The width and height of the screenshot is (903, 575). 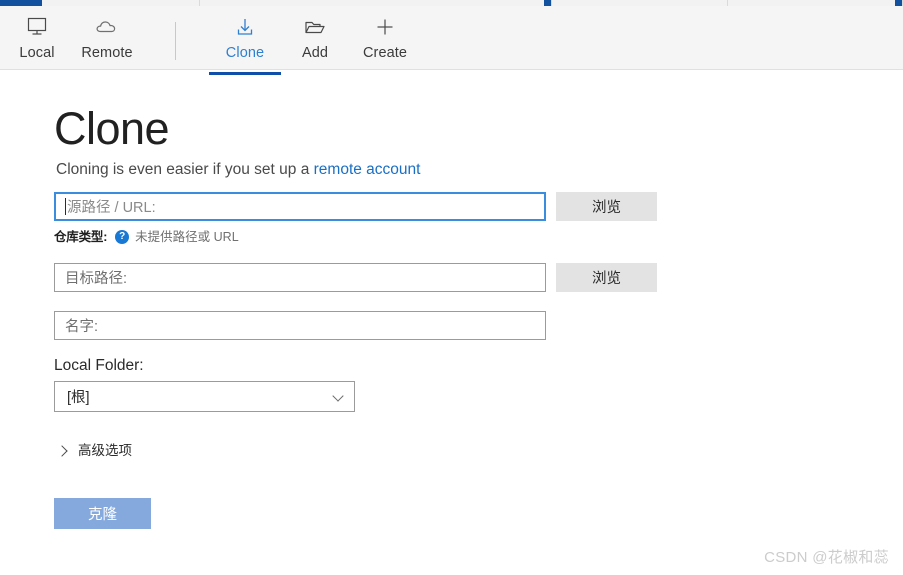 What do you see at coordinates (107, 27) in the screenshot?
I see `cloud-icon` at bounding box center [107, 27].